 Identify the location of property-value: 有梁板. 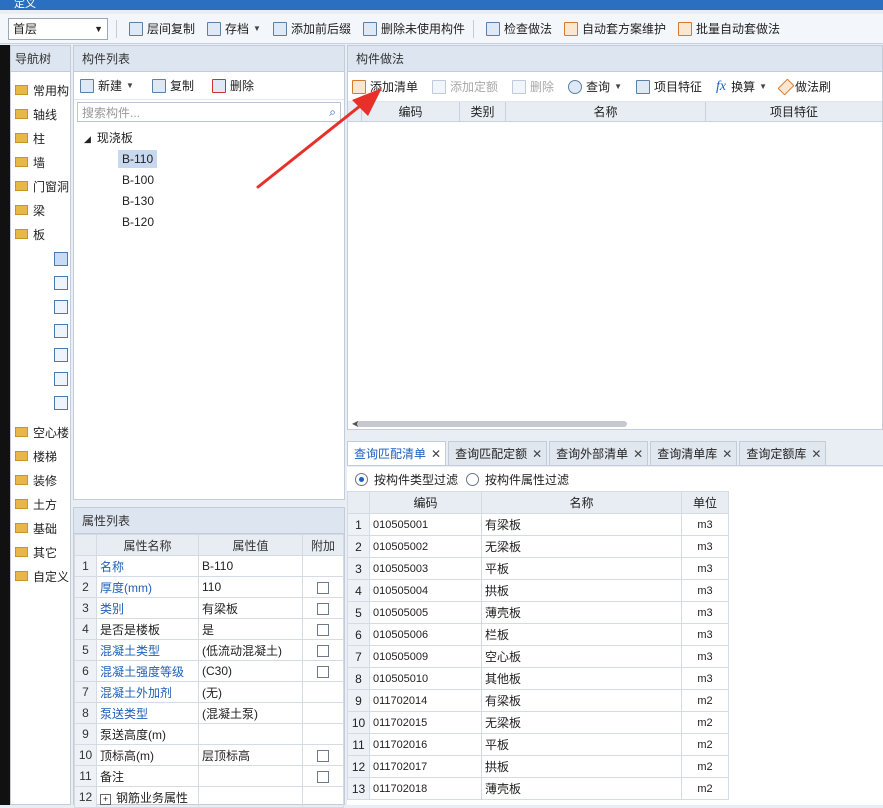
(250, 608).